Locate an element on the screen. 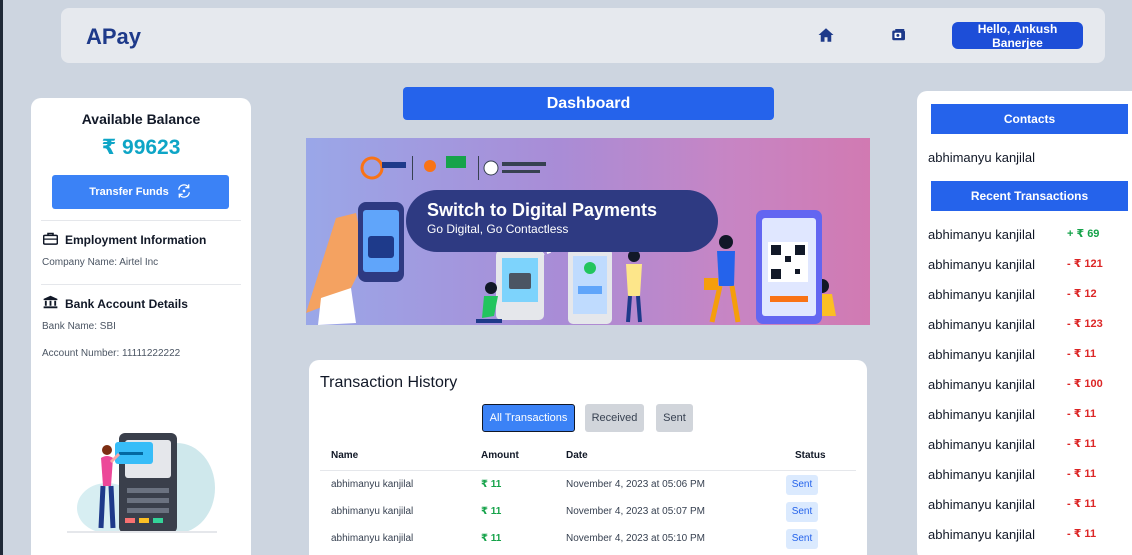 Image resolution: width=1132 pixels, height=555 pixels. contact-item: abhimanyu kanjilal is located at coordinates (981, 157).